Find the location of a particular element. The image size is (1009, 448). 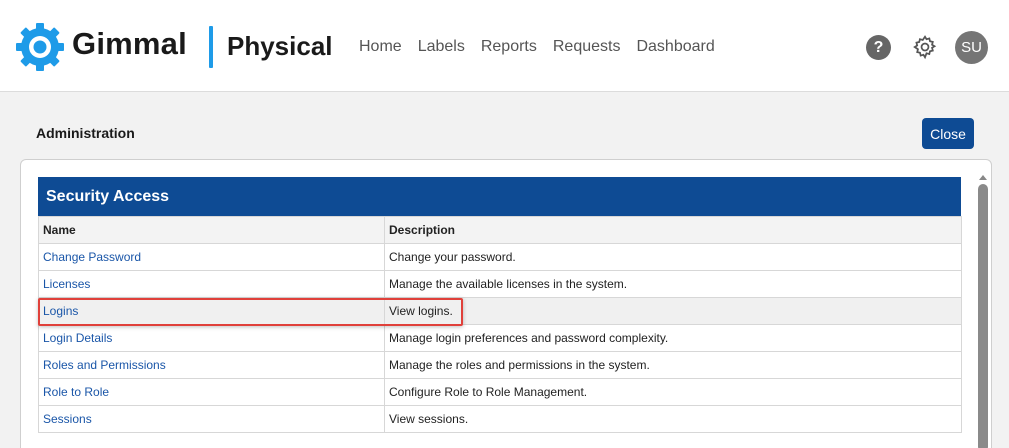

close-button: Close is located at coordinates (948, 133).